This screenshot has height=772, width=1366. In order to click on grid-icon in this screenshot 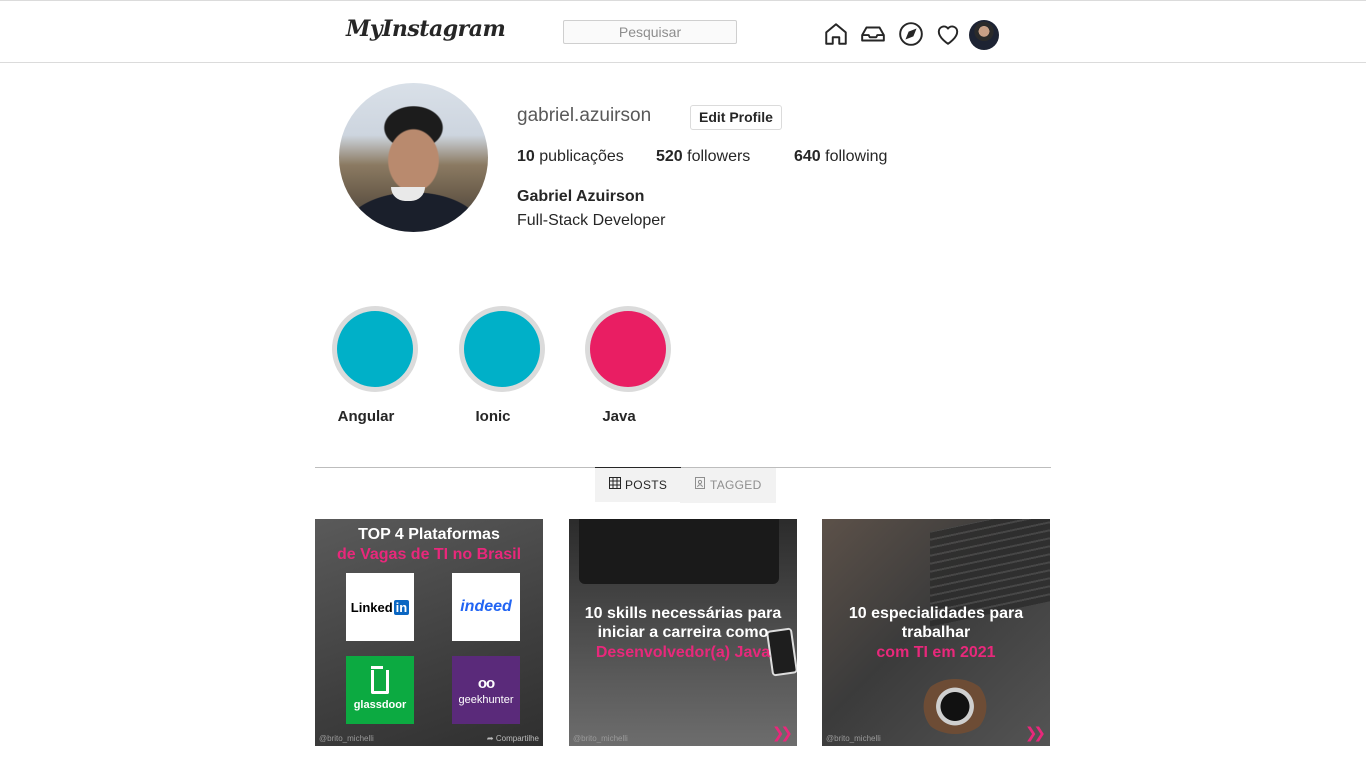, I will do `click(615, 485)`.